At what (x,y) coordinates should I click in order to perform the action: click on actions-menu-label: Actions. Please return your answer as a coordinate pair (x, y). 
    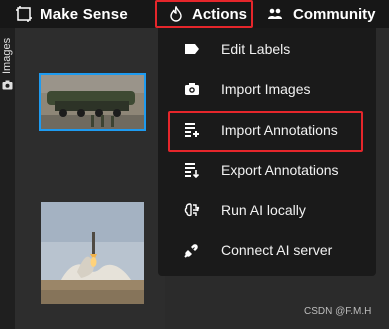
    Looking at the image, I should click on (220, 14).